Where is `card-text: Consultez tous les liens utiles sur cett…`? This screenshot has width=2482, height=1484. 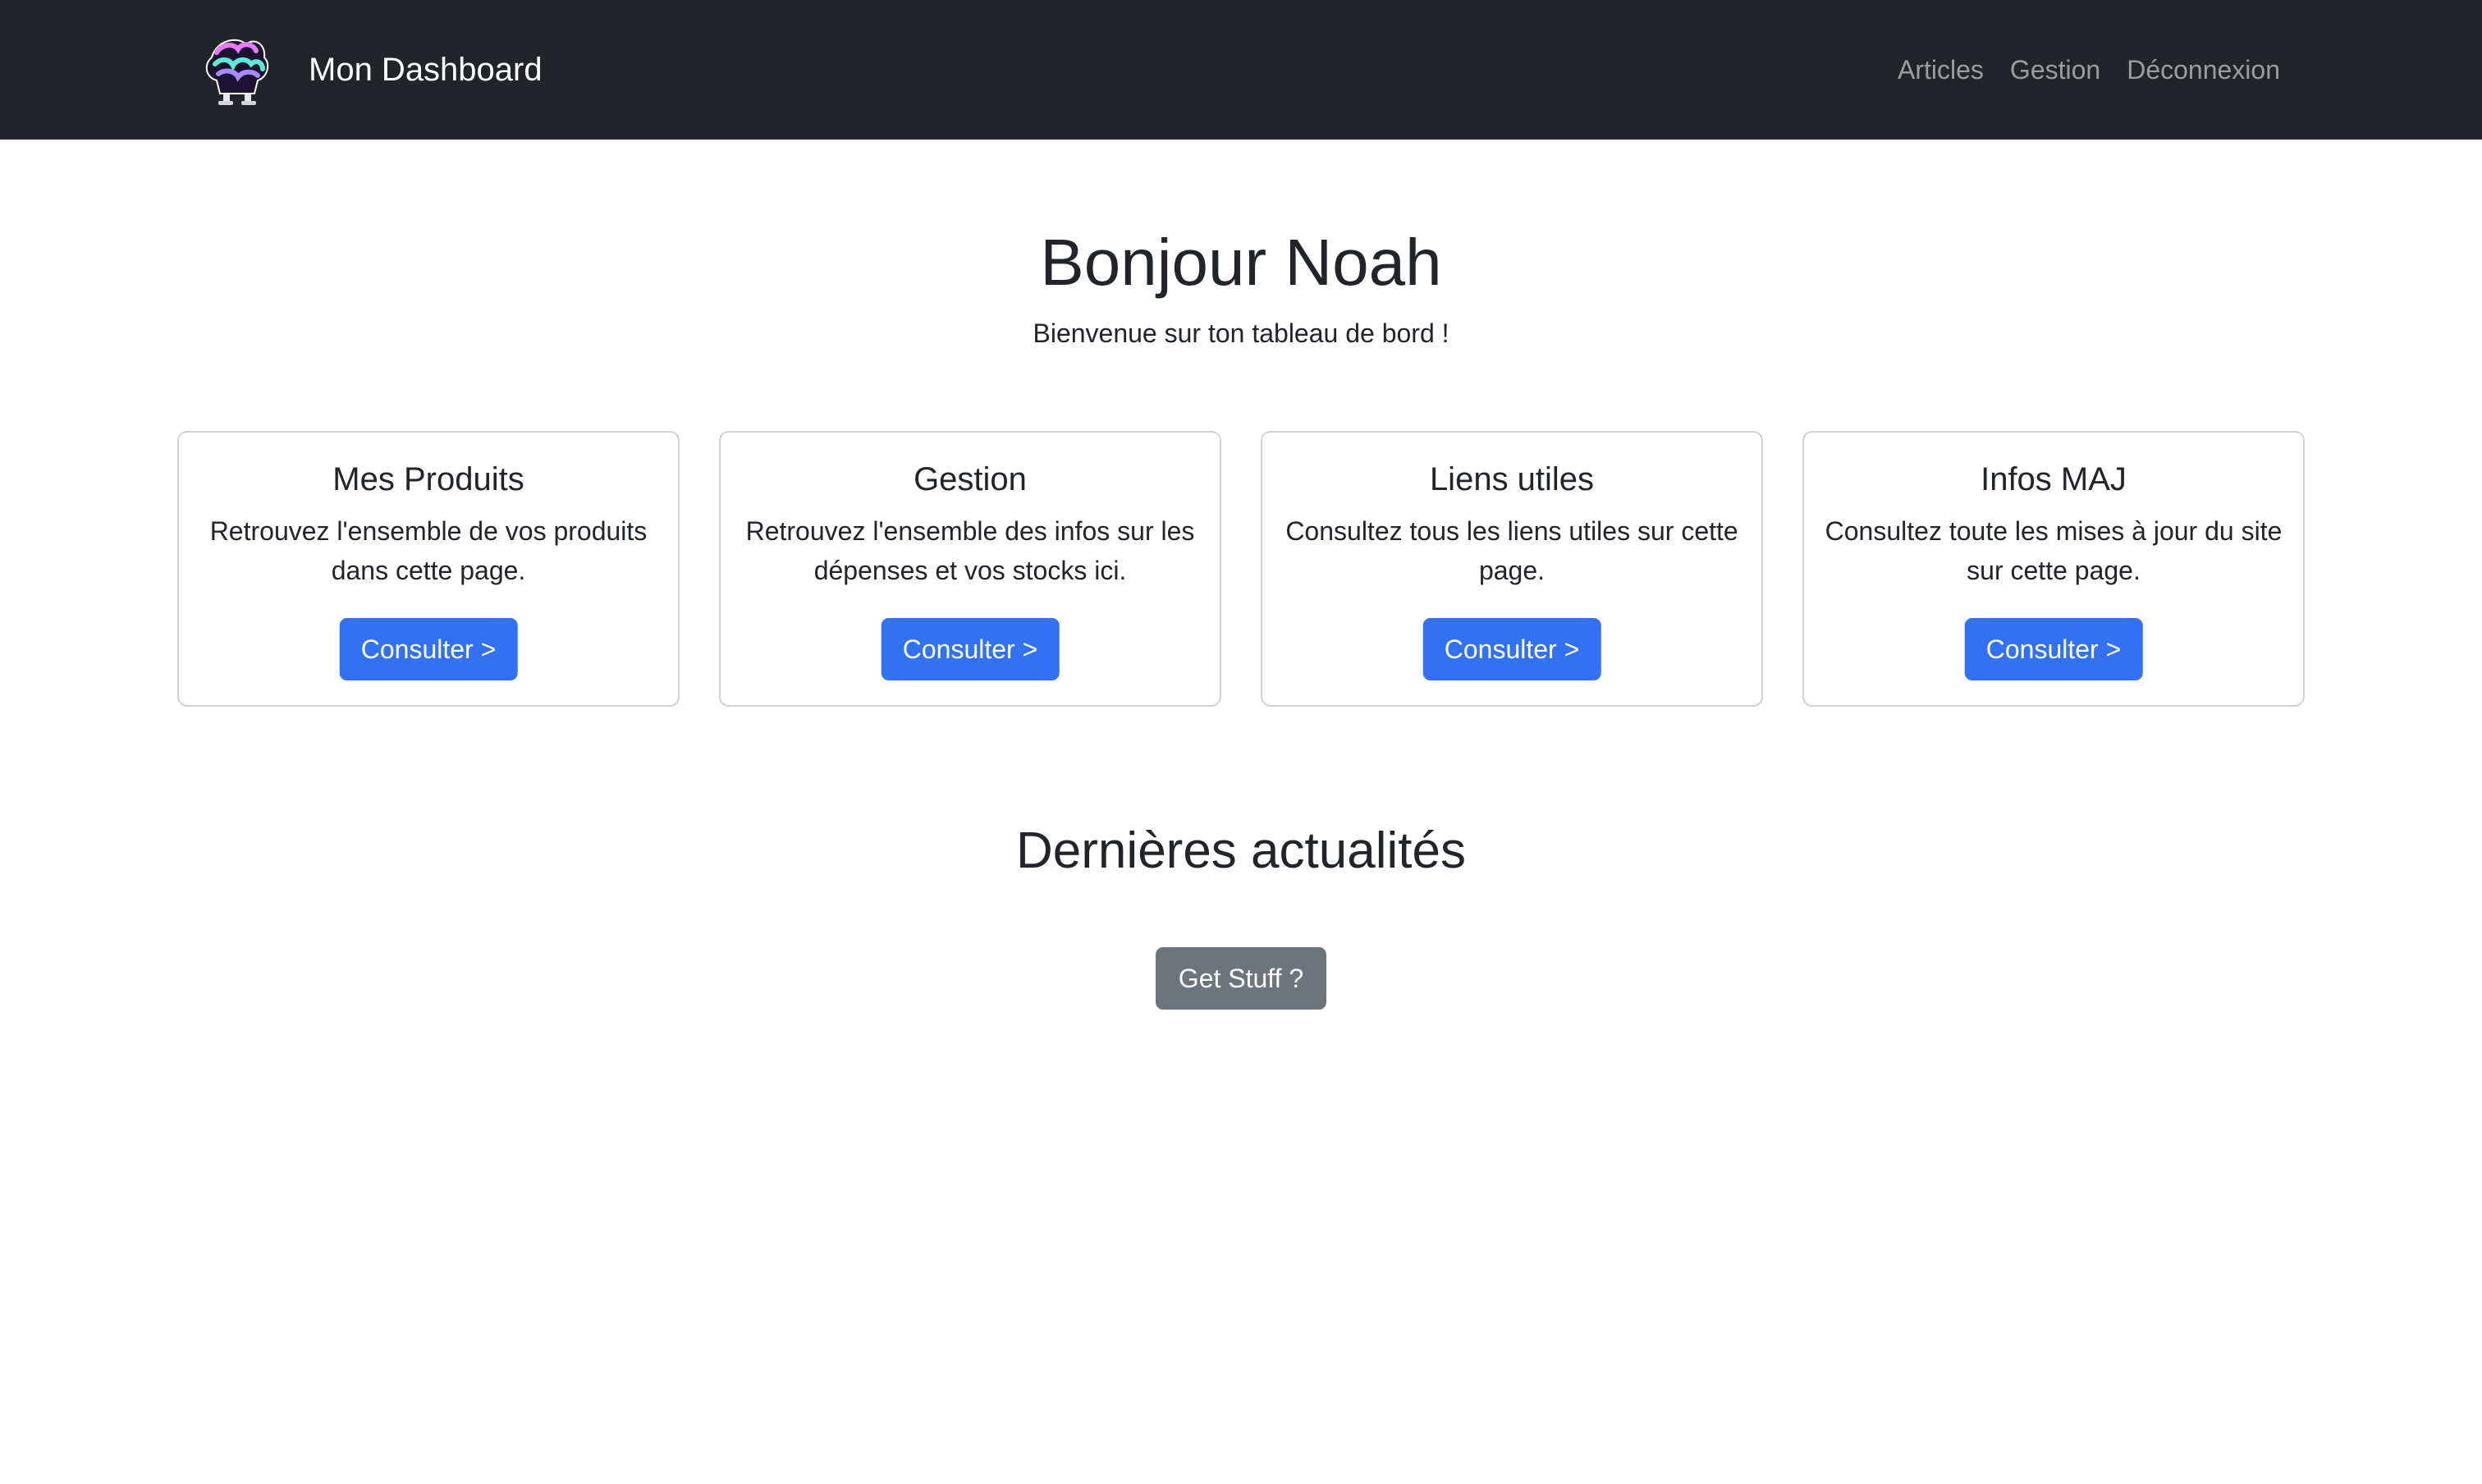
card-text: Consultez tous les liens utiles sur cett… is located at coordinates (1511, 550).